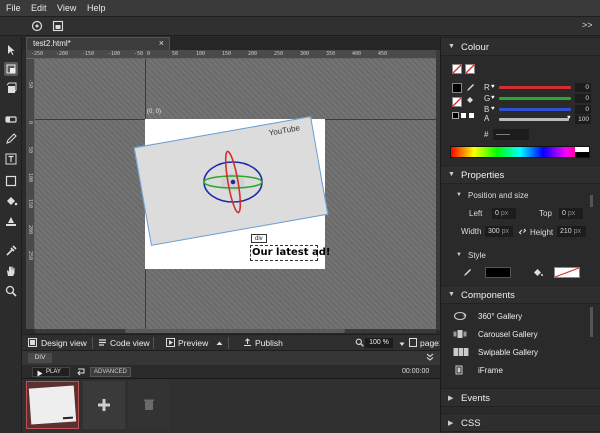 The image size is (600, 433). I want to click on headline-text: Our latest ad!, so click(291, 252).